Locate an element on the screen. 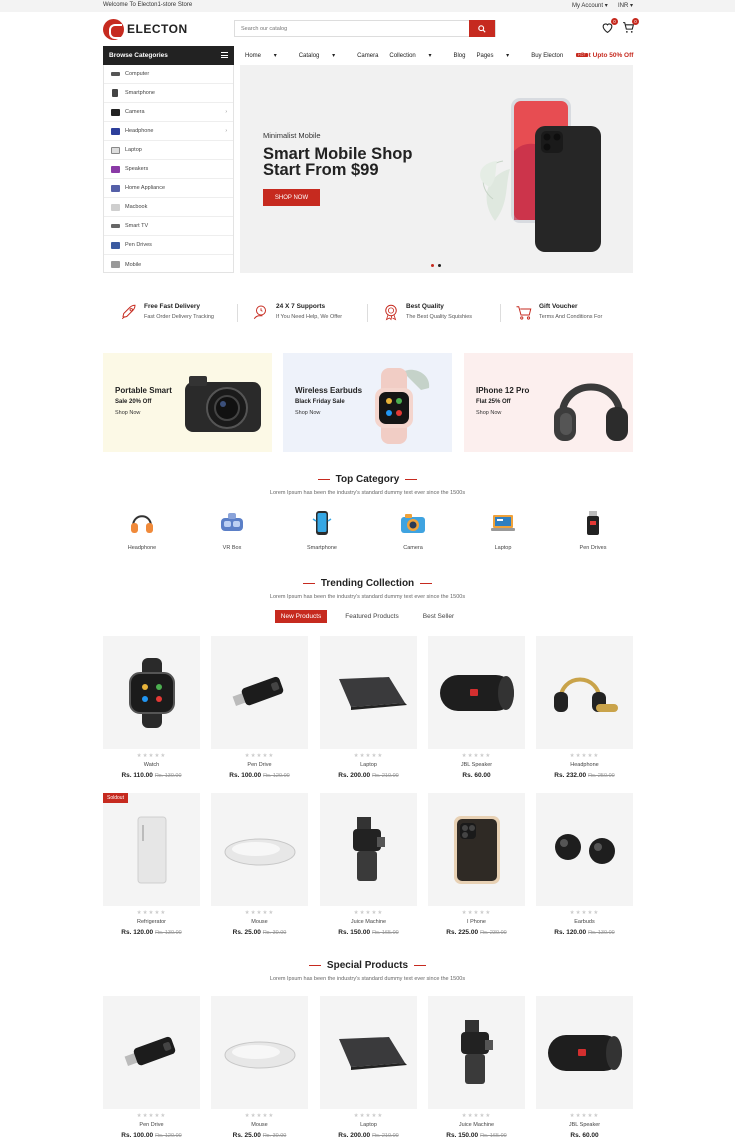 The height and width of the screenshot is (1148, 735). sidebar-item-macbook: Macbook is located at coordinates (168, 207).